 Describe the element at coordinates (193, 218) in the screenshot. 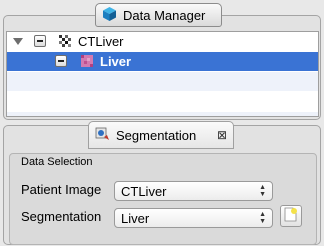

I see `segmentation-select: Liver ▲ ▼` at that location.